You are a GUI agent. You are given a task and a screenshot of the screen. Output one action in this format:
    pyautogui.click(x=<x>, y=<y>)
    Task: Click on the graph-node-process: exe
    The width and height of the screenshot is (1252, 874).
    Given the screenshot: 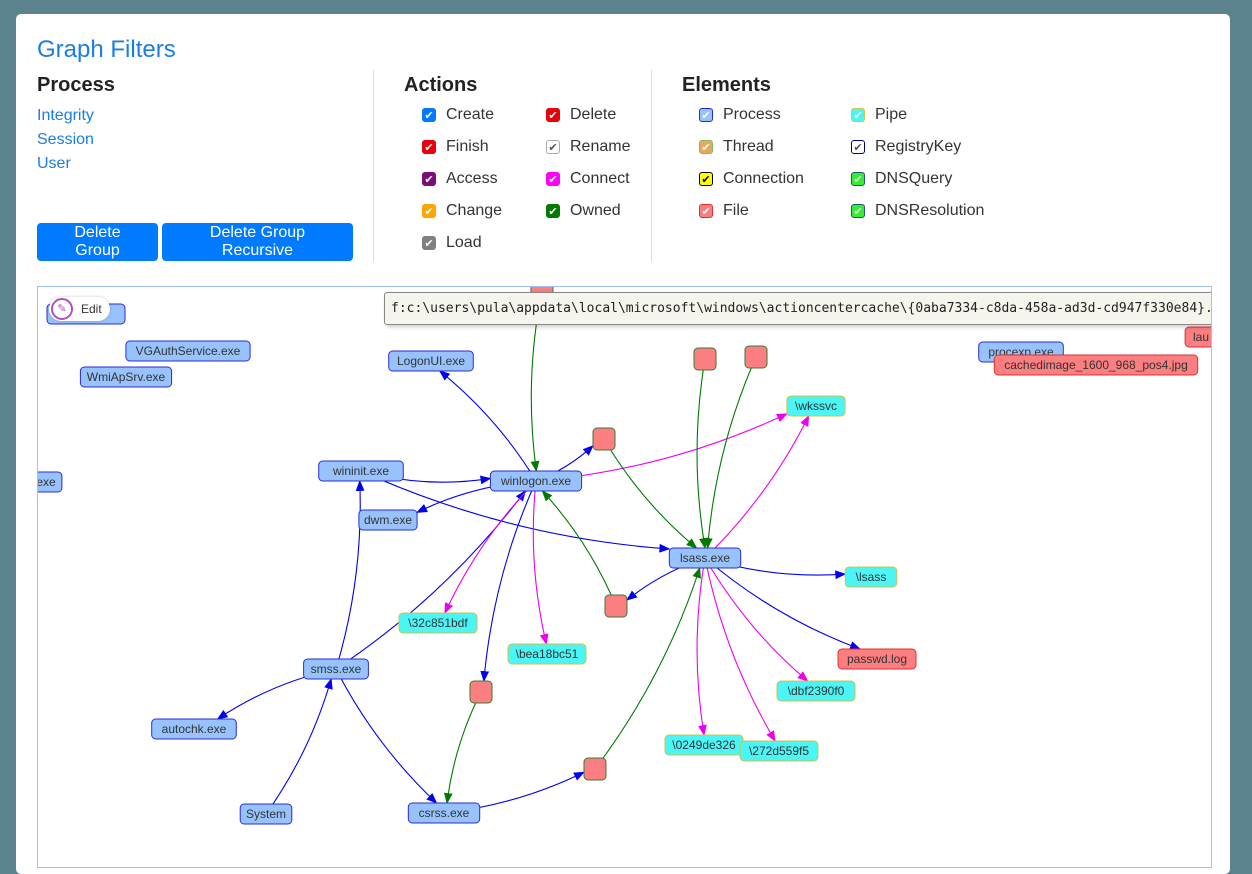 What is the action you would take?
    pyautogui.click(x=50, y=482)
    